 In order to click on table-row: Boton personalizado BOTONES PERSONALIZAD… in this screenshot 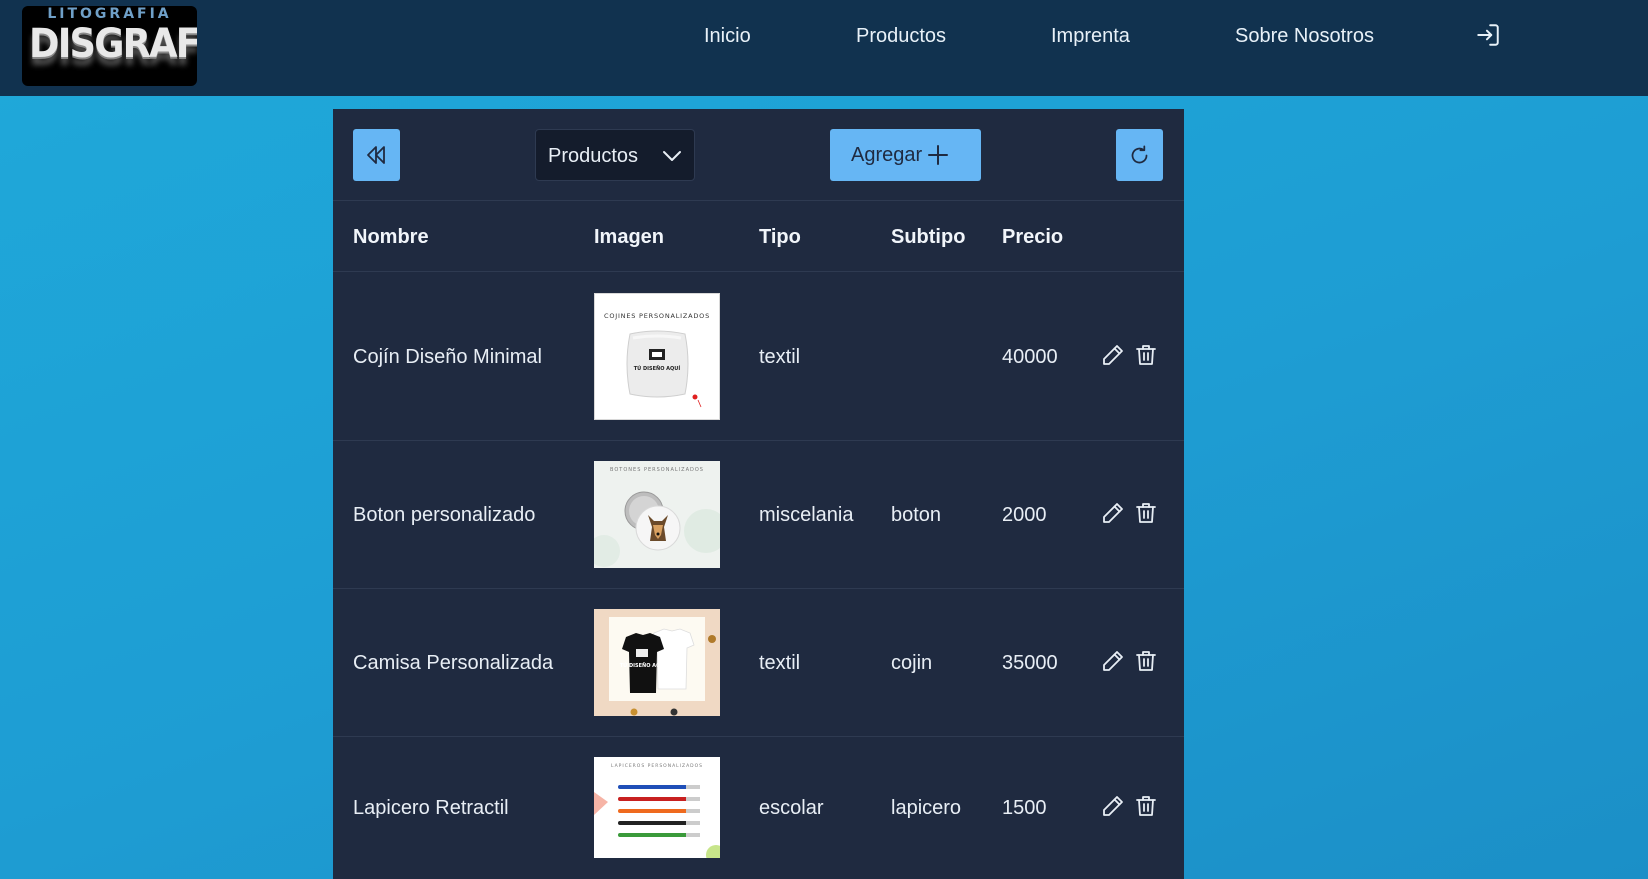, I will do `click(758, 515)`.